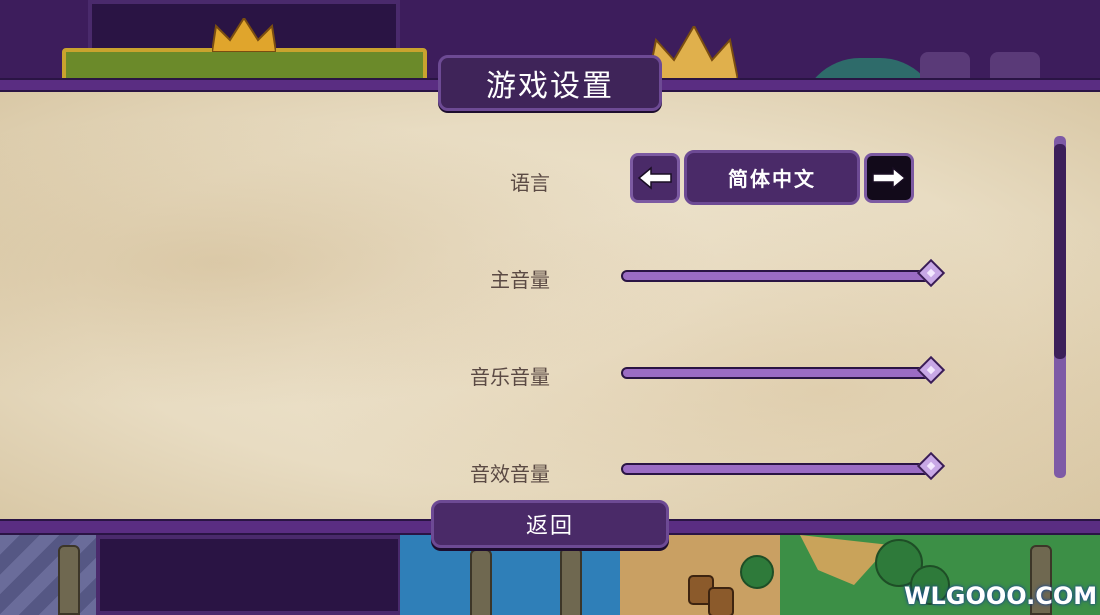 The image size is (1100, 615). I want to click on sfx-volume-label: 音效音量, so click(510, 474).